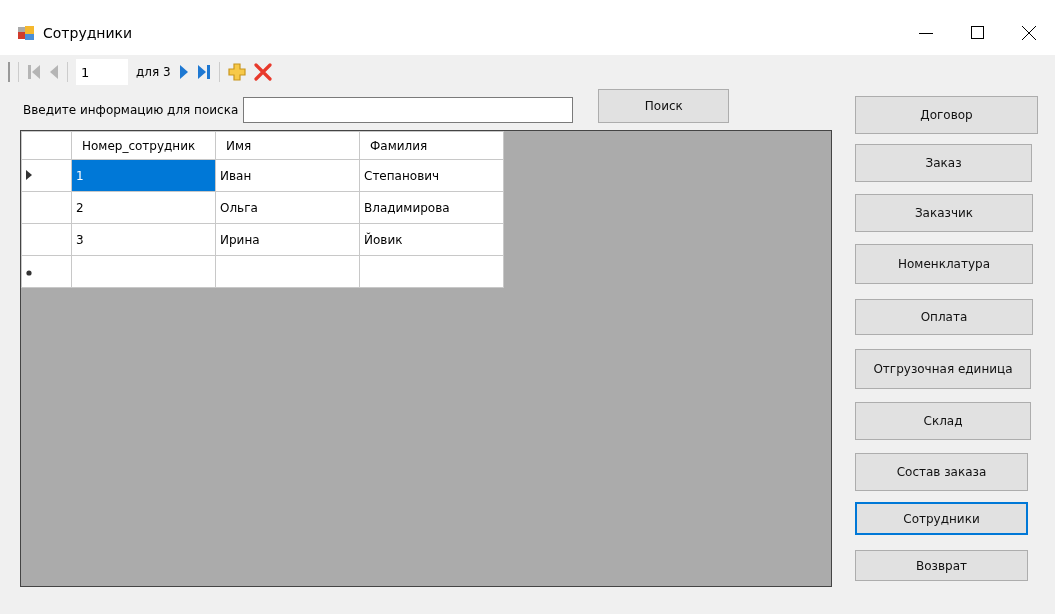 The height and width of the screenshot is (614, 1055). What do you see at coordinates (943, 369) in the screenshot?
I see `nav-button: Отгрузочная единица` at bounding box center [943, 369].